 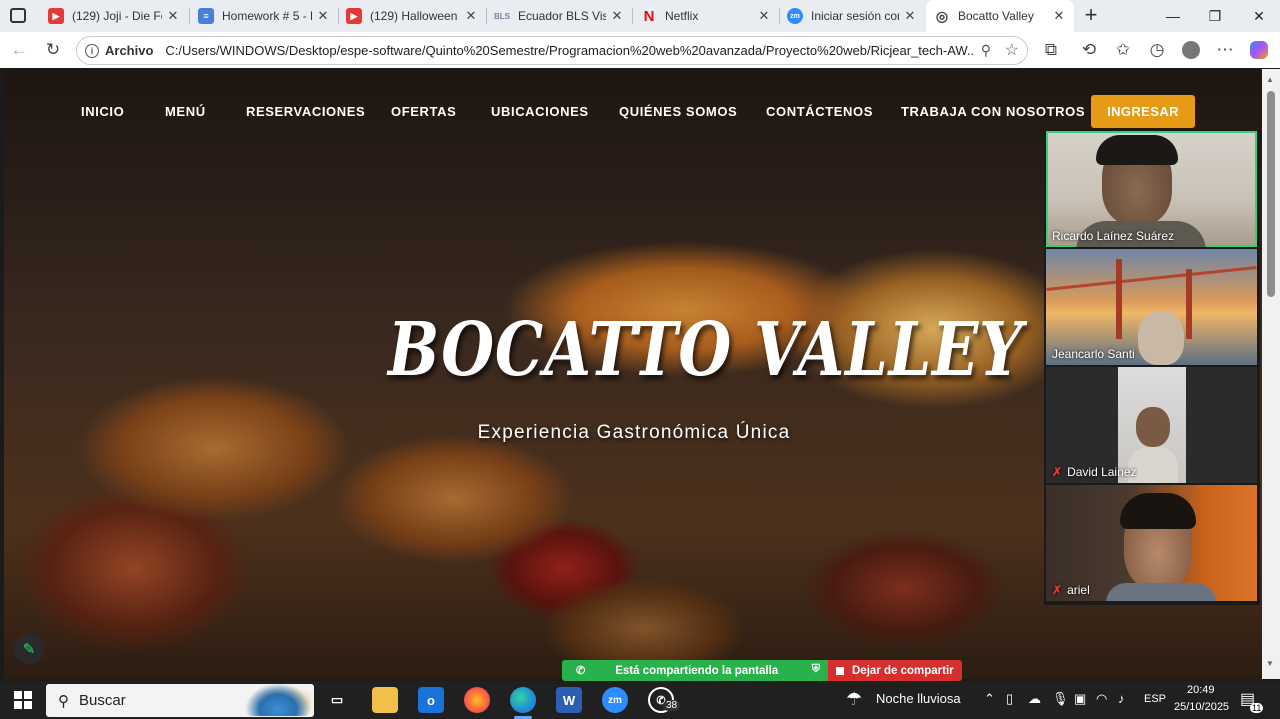 I want to click on zoom-app-icon: zm, so click(x=615, y=700).